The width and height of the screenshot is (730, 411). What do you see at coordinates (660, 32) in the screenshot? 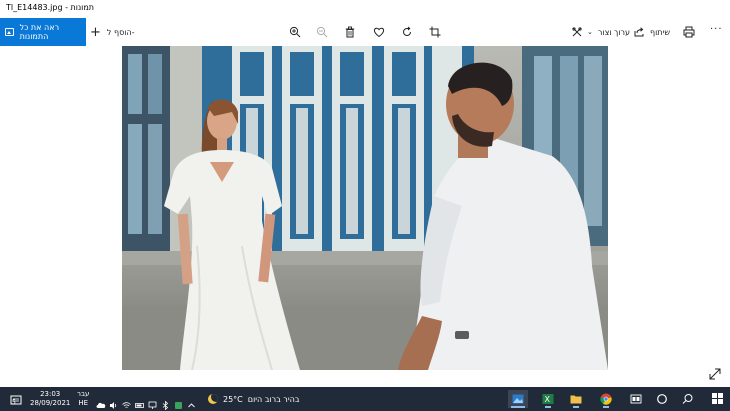
I see `share-label: שיתוף` at bounding box center [660, 32].